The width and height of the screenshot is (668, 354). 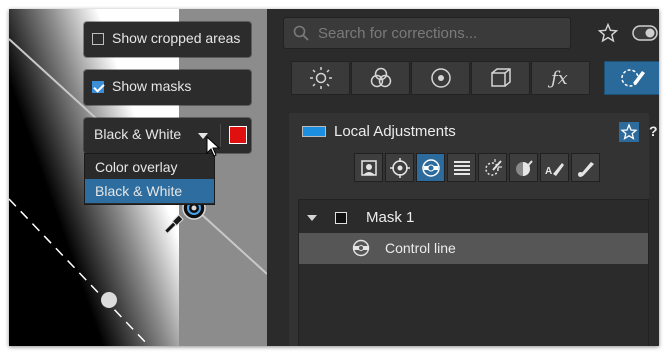 I want to click on show-cropped-checkbox, so click(x=98, y=39).